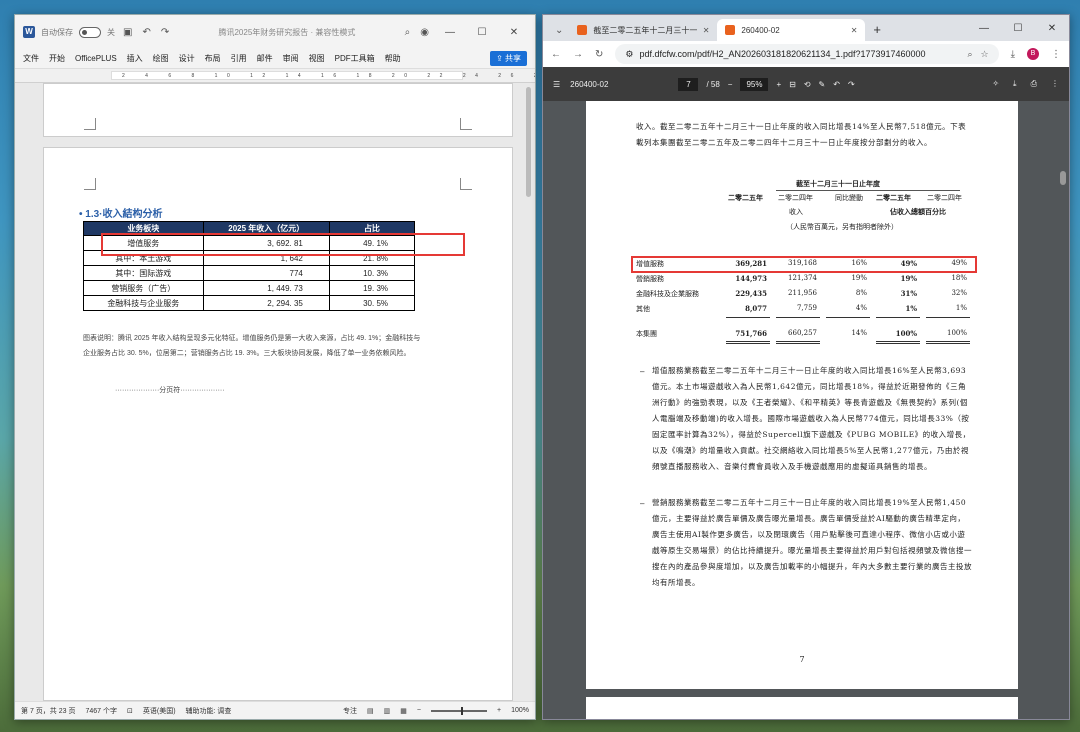  I want to click on forward-icon: →, so click(578, 54).